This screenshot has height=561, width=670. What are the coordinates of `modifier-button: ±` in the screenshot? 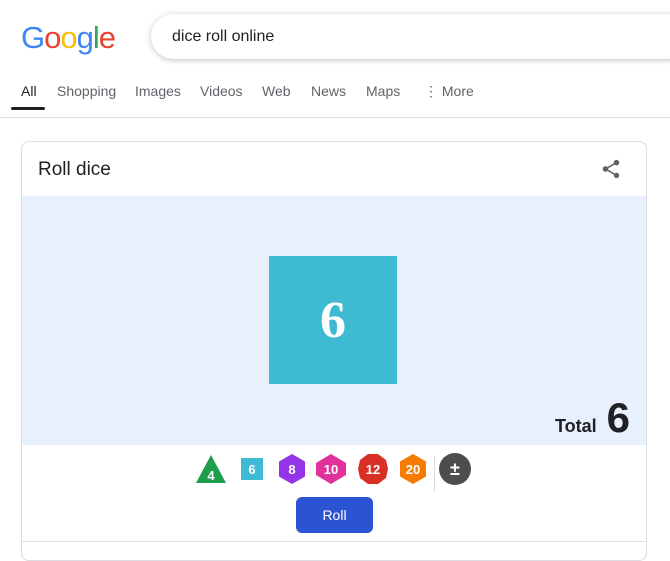 It's located at (455, 469).